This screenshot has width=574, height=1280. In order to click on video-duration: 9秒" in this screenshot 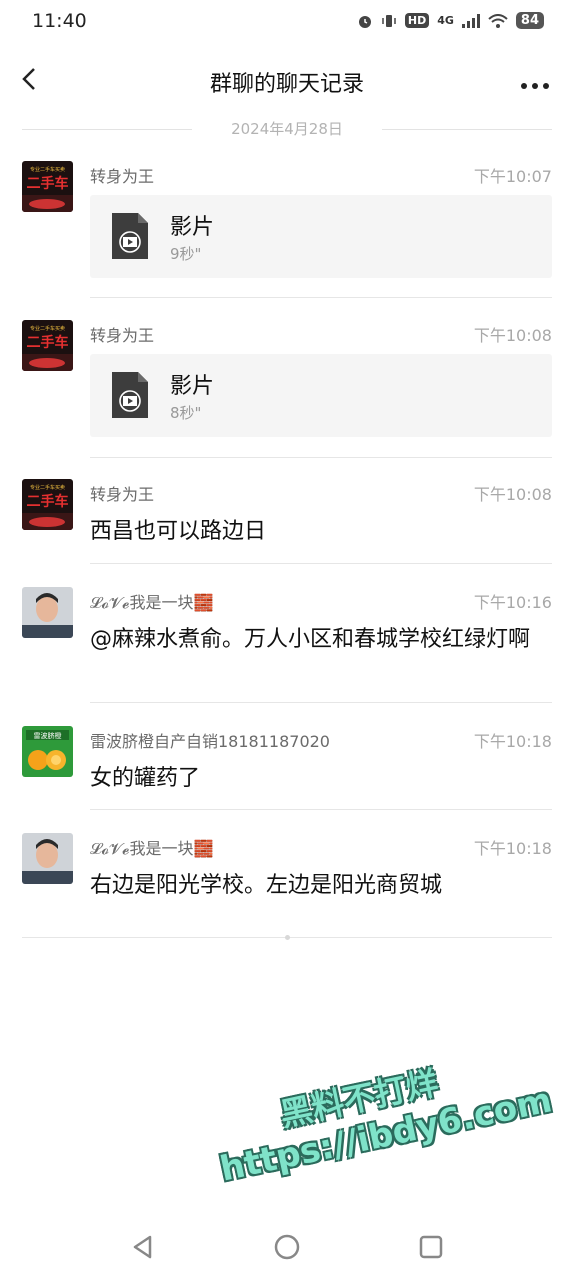, I will do `click(186, 254)`.